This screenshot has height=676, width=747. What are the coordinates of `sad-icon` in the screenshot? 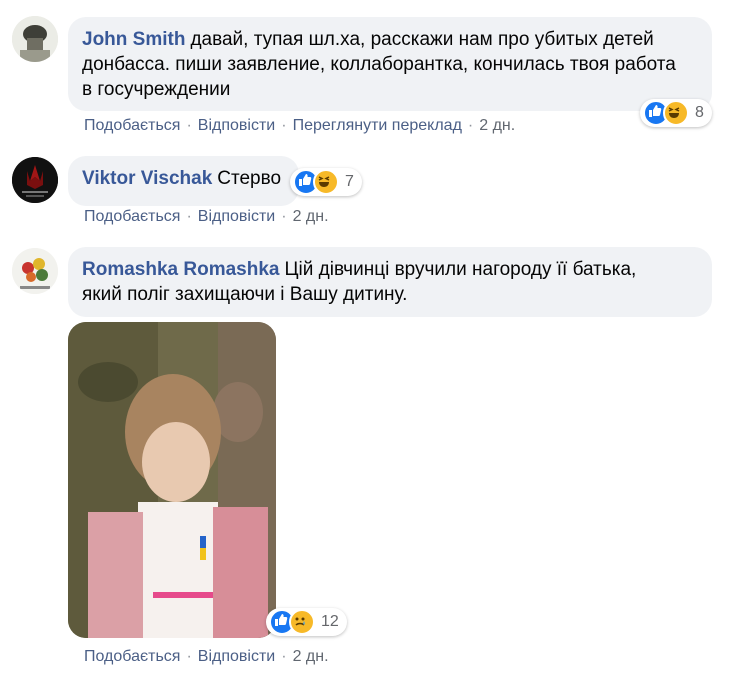 It's located at (302, 622).